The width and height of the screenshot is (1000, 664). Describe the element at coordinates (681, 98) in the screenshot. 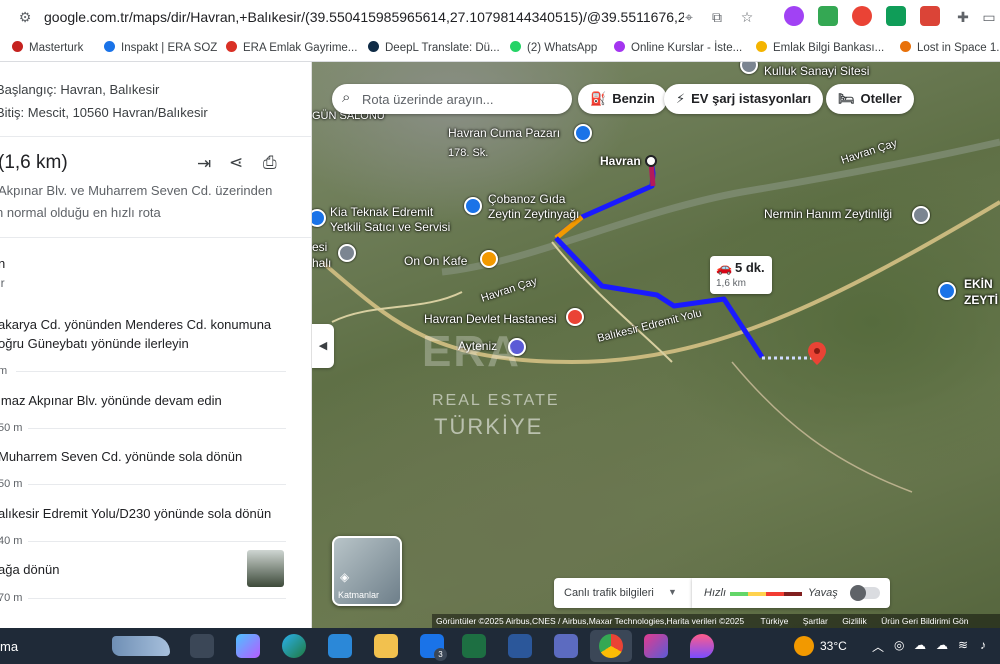

I see `ev-charging-icon: ⚡` at that location.